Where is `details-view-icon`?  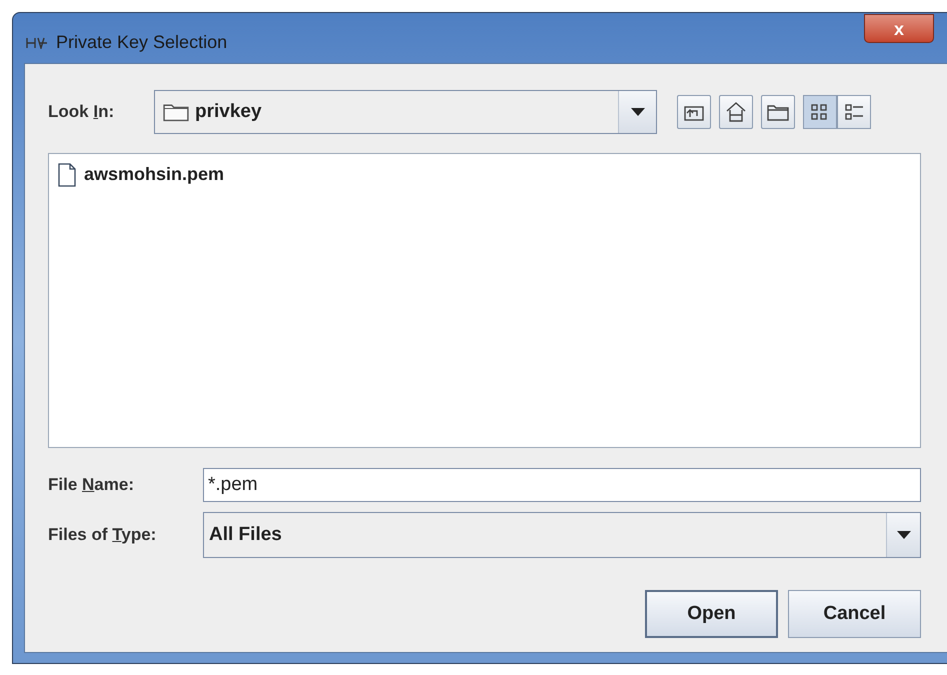 details-view-icon is located at coordinates (854, 112).